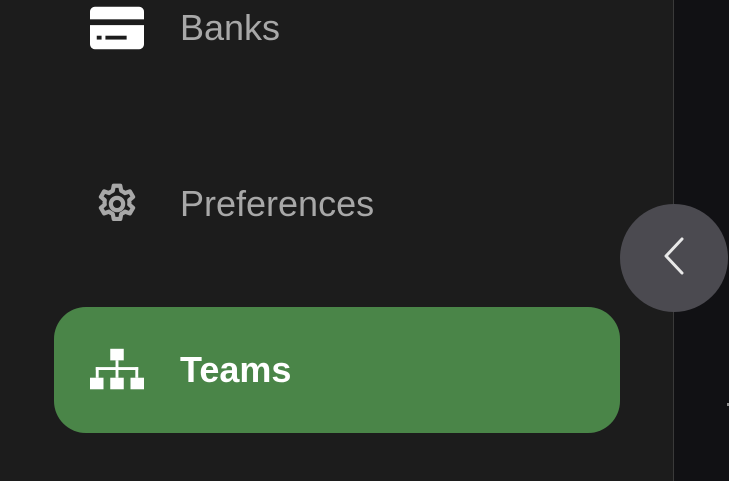 This screenshot has height=481, width=729. What do you see at coordinates (117, 204) in the screenshot?
I see `gear-icon` at bounding box center [117, 204].